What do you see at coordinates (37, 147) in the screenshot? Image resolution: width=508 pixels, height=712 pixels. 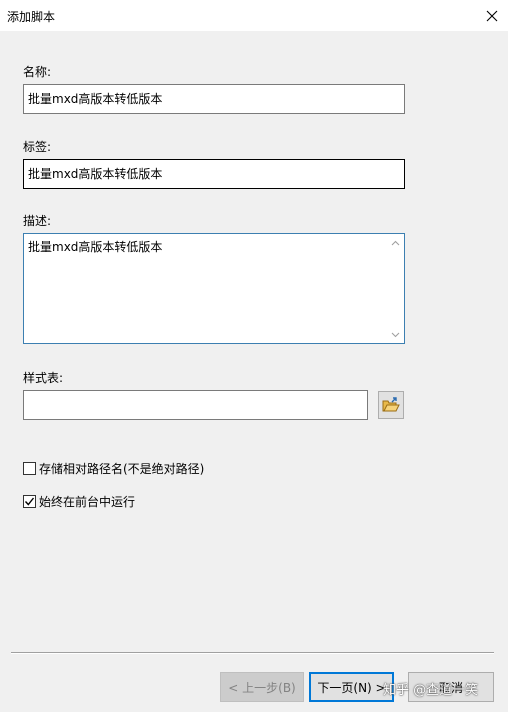 I see `tag-label: 标签:` at bounding box center [37, 147].